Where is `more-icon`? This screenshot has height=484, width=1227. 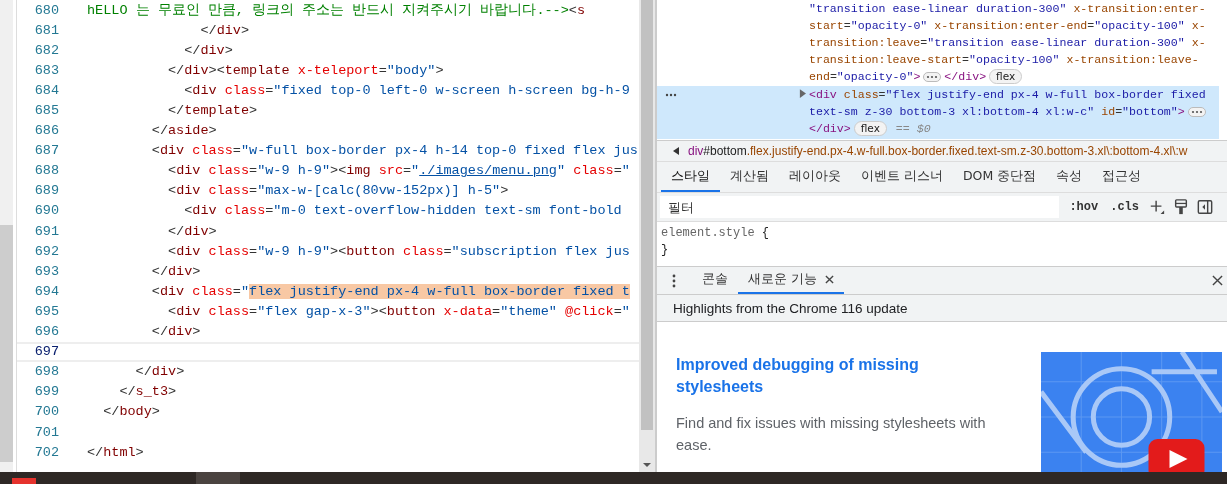 more-icon is located at coordinates (671, 95).